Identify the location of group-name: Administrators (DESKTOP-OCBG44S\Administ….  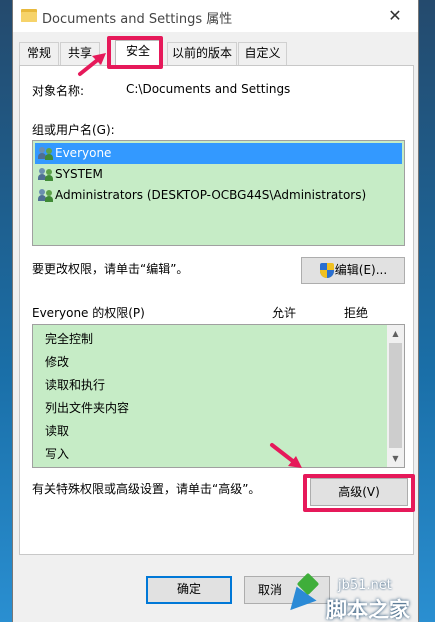
(211, 195).